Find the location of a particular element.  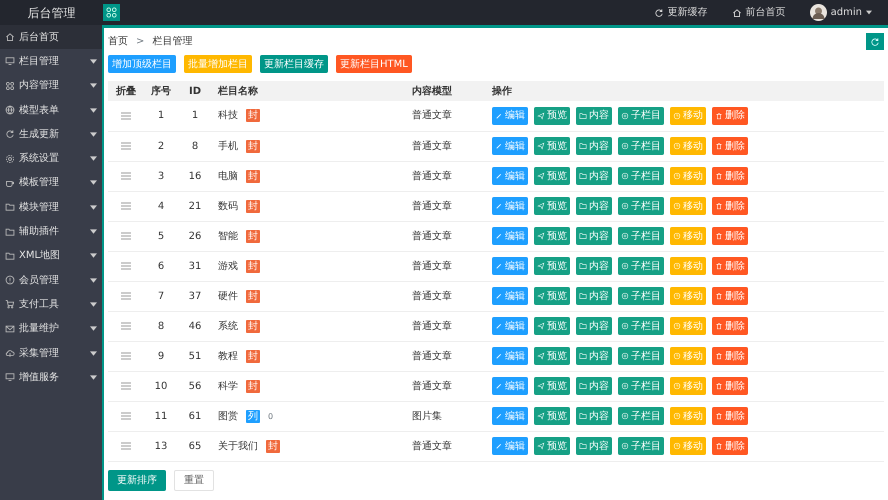

sidebar-item: 内容管理 is located at coordinates (51, 86).